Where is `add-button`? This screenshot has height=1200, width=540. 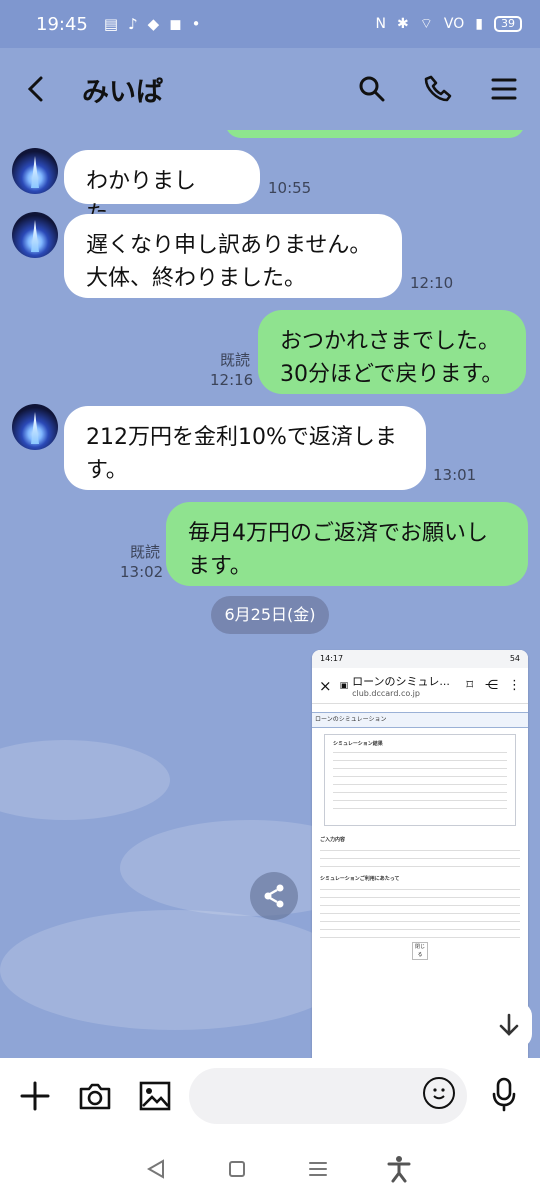 add-button is located at coordinates (35, 1098).